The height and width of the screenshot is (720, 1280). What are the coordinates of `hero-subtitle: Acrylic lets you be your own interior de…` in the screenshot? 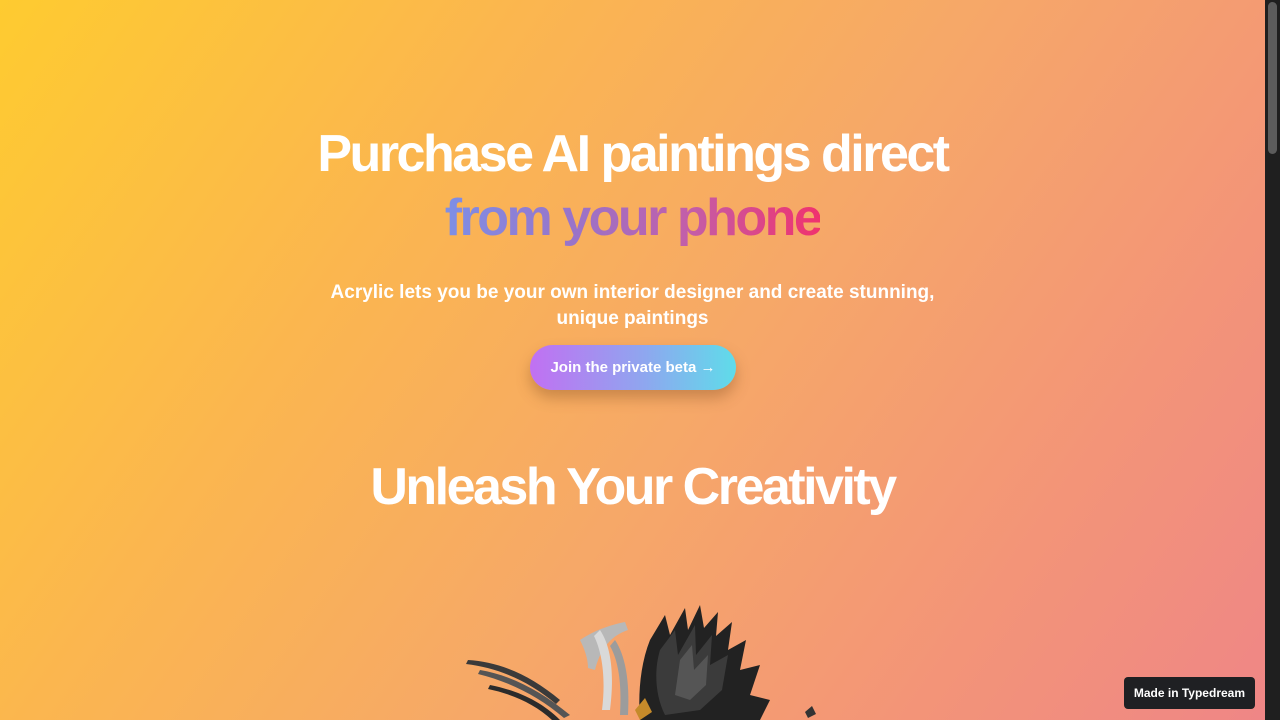 It's located at (632, 305).